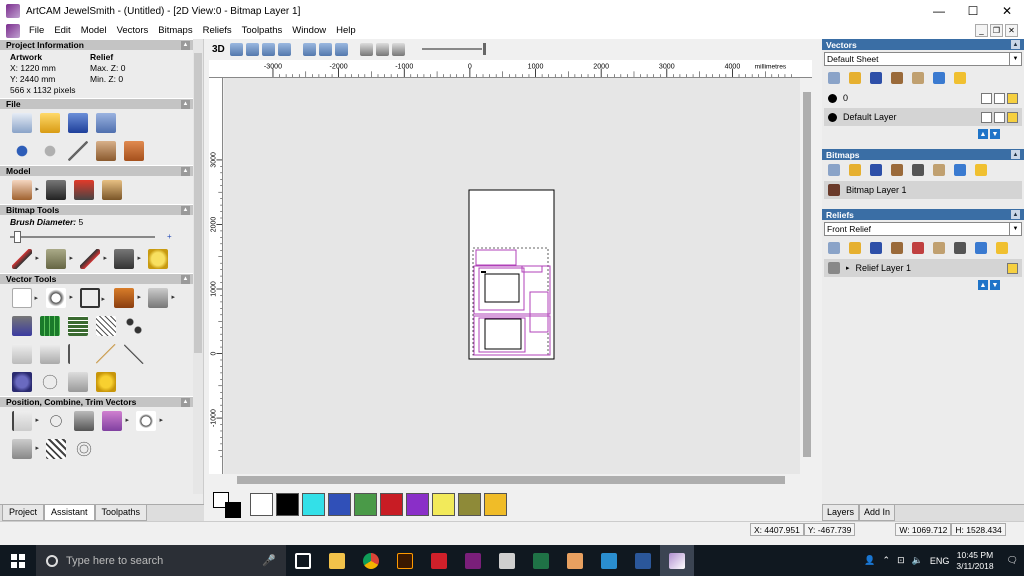 The width and height of the screenshot is (1024, 576). Describe the element at coordinates (97, 103) in the screenshot. I see `file-header: File ▲` at that location.